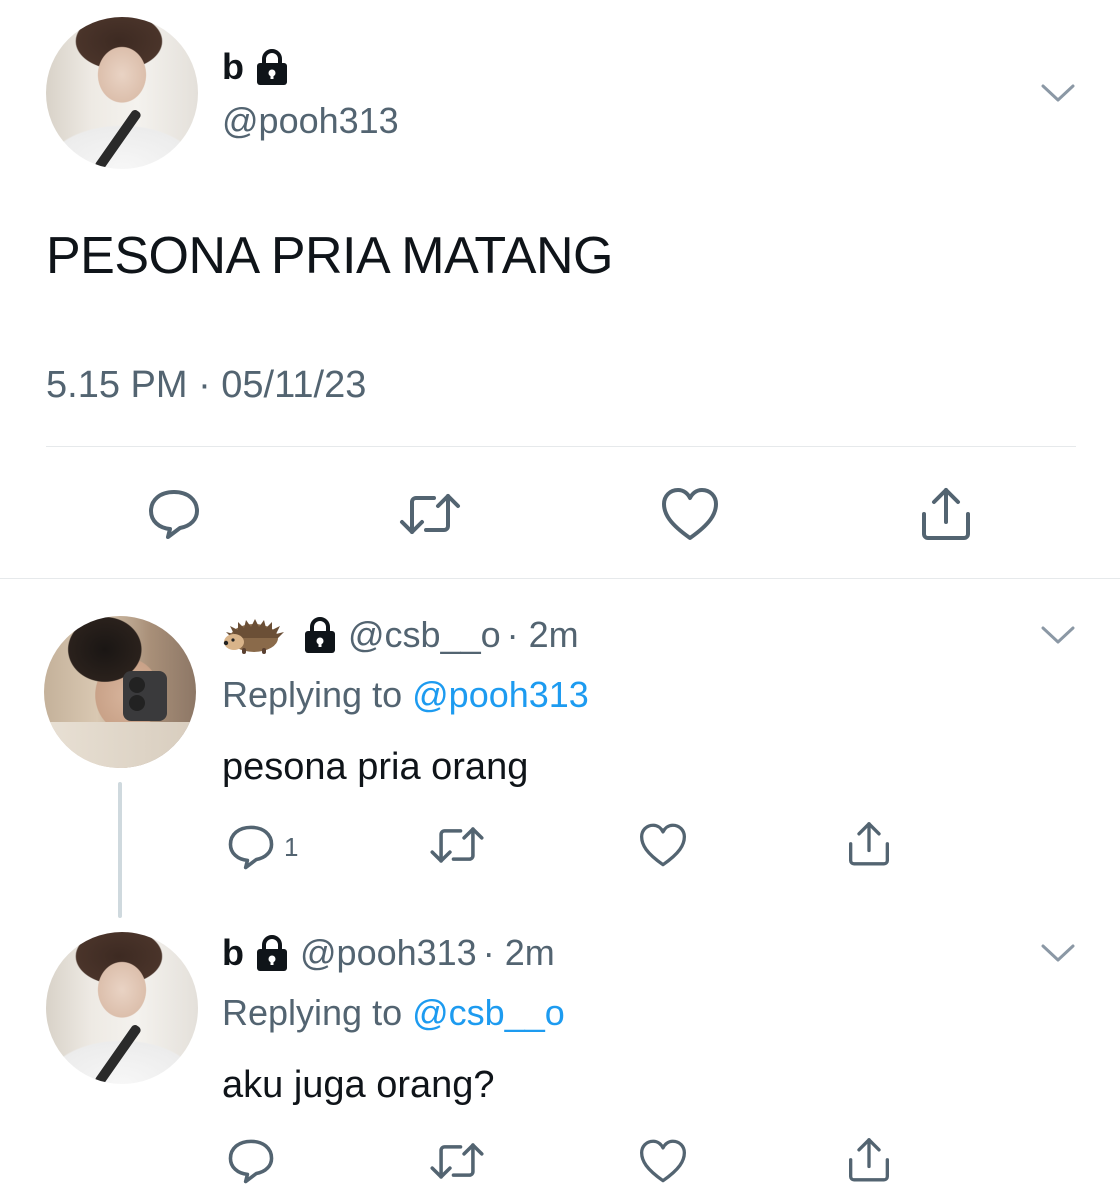  I want to click on hedgehog-icon, so click(253, 636).